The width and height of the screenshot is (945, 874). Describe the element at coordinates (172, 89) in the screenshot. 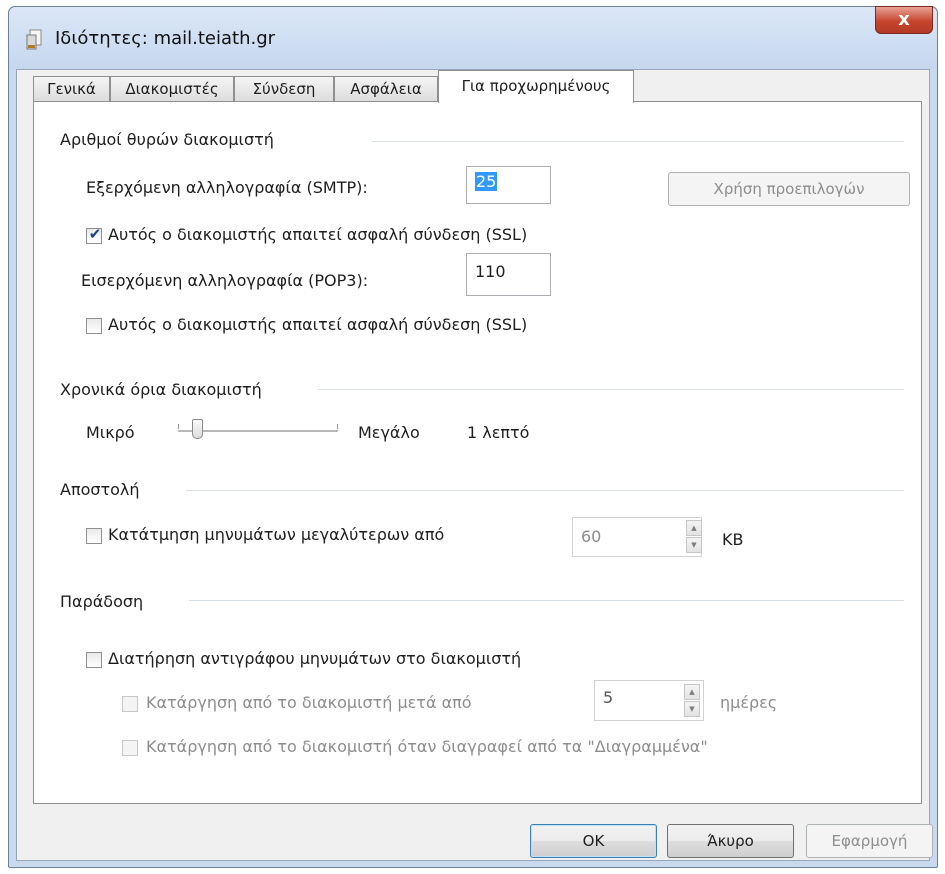

I see `tab-servers: Διακομιστές` at that location.